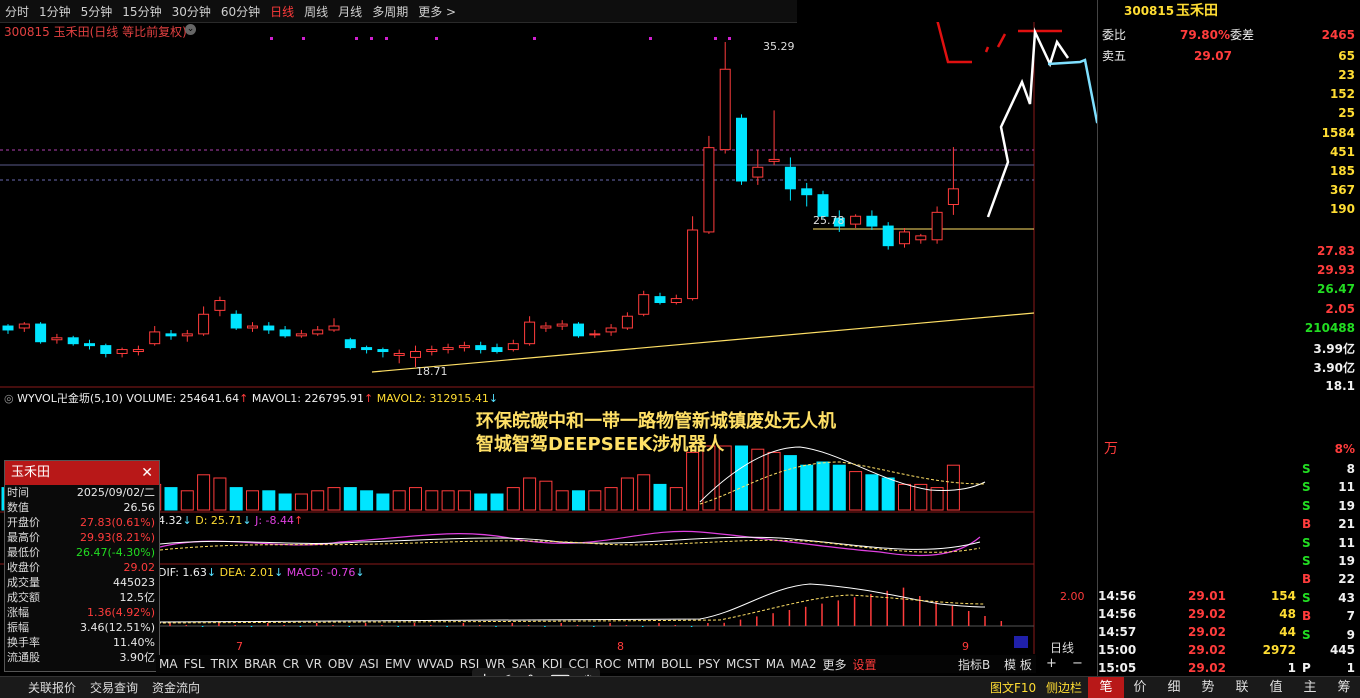 The image size is (1360, 698). I want to click on quote-tab-3: 势, so click(1208, 687).